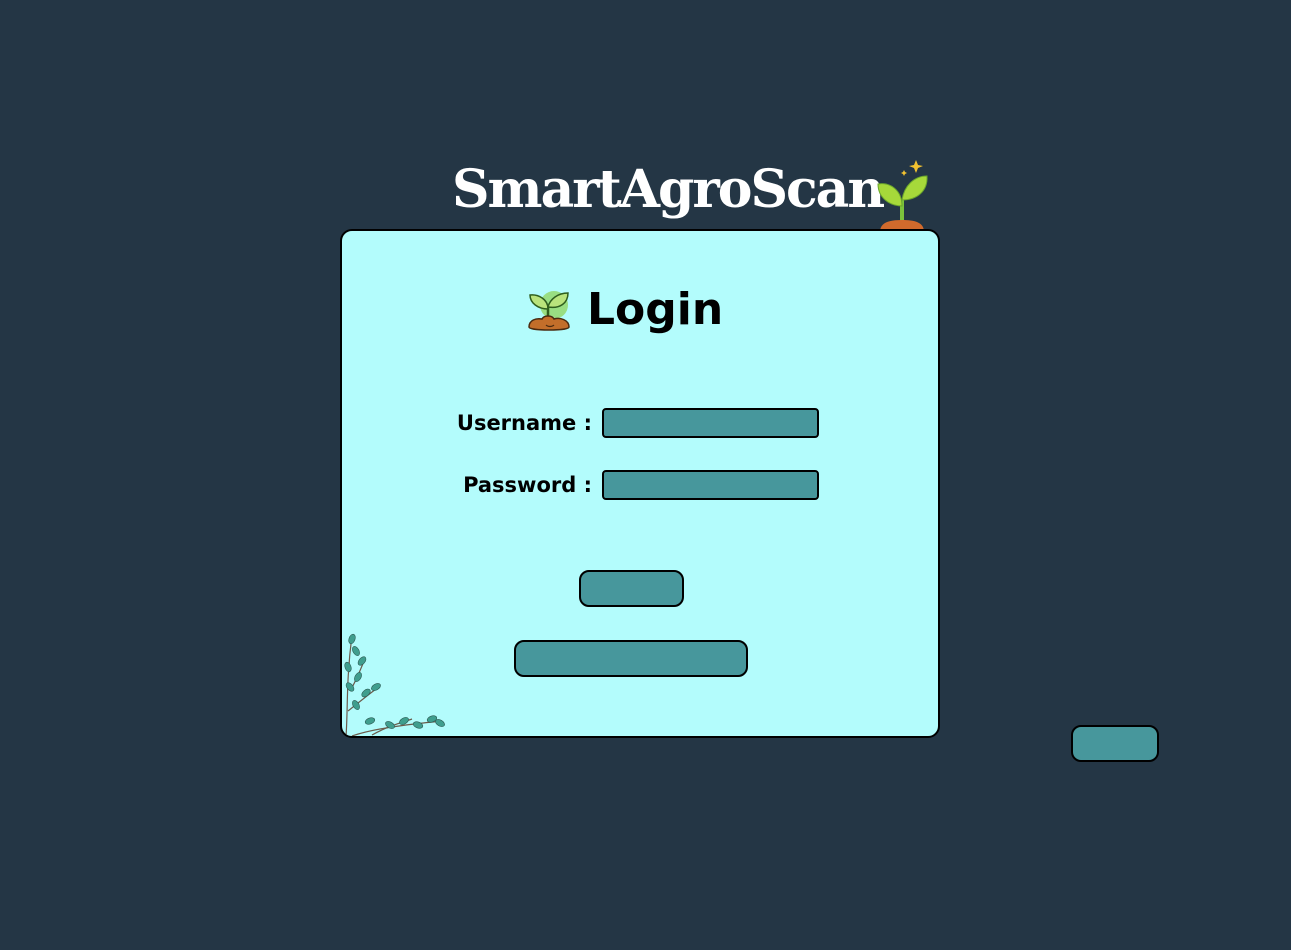  Describe the element at coordinates (524, 423) in the screenshot. I see `username-label: Username :` at that location.